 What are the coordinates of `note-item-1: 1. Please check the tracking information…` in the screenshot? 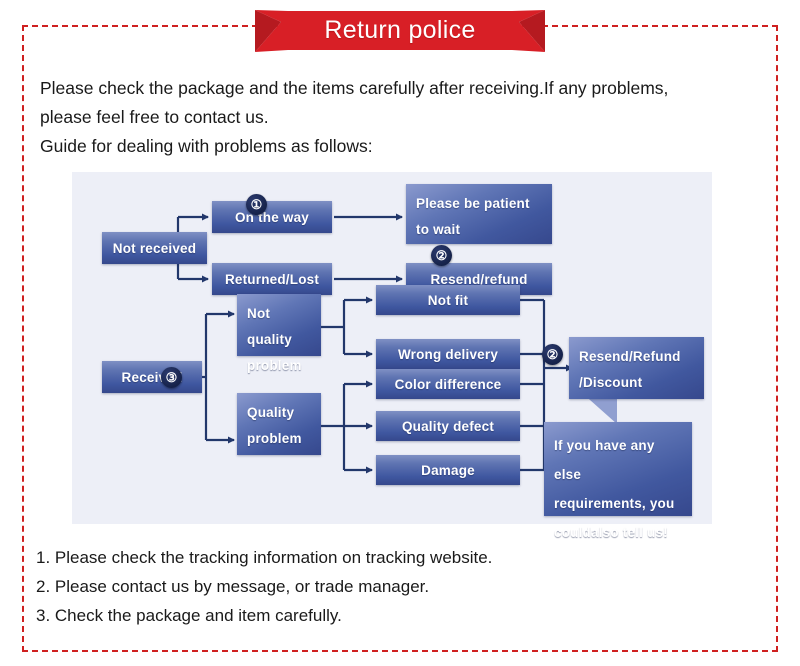 It's located at (264, 557).